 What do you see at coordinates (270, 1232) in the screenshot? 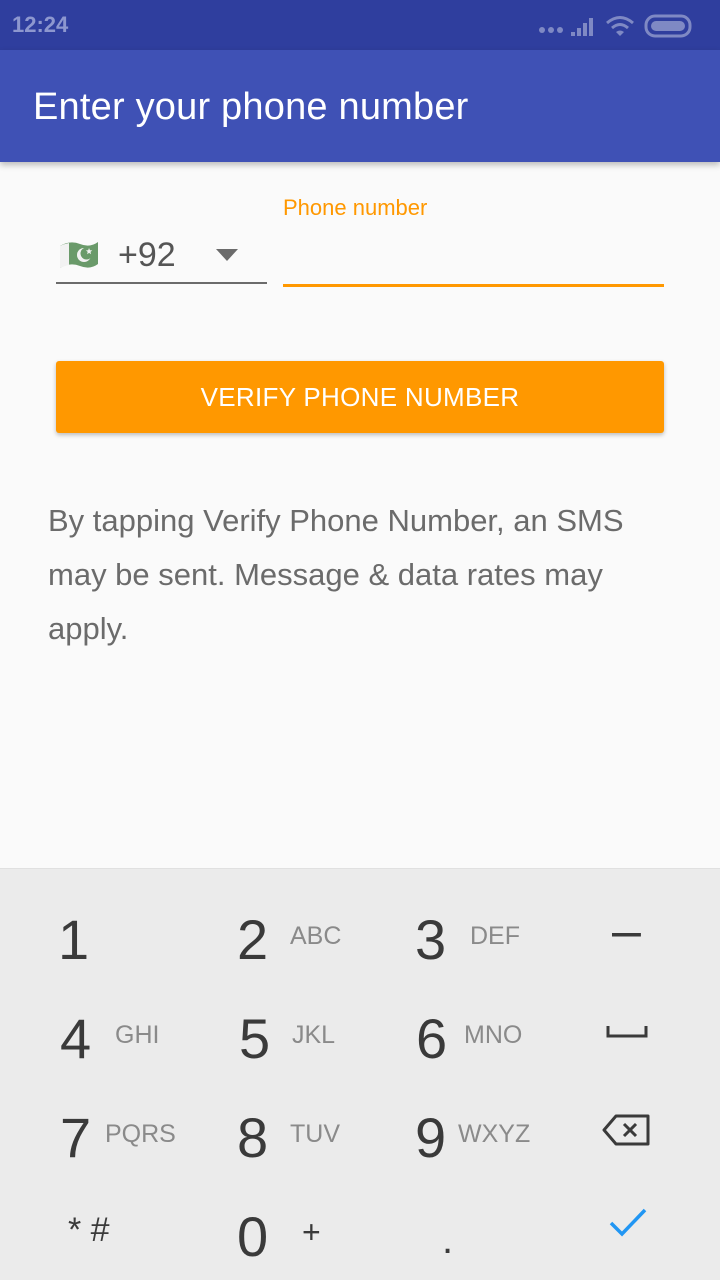
I see `key-0: 0 +` at bounding box center [270, 1232].